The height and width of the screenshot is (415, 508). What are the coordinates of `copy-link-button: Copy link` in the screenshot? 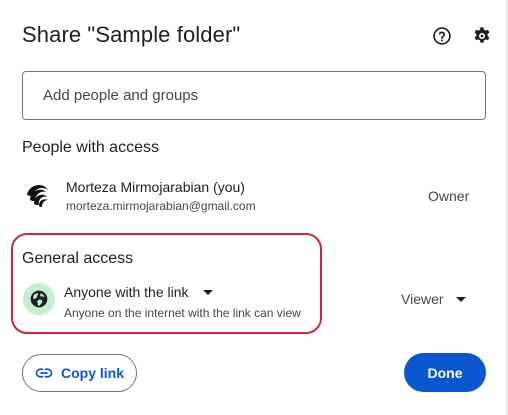 It's located at (79, 373).